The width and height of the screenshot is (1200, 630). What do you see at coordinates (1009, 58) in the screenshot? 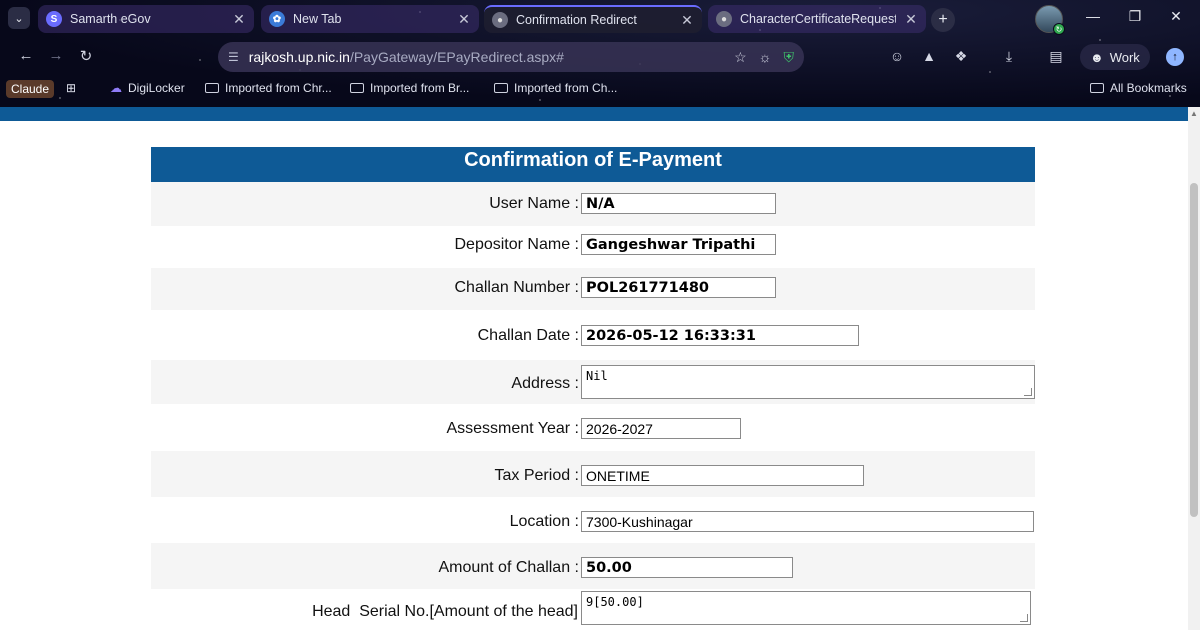
I see `download-icon: ⤓` at bounding box center [1009, 58].